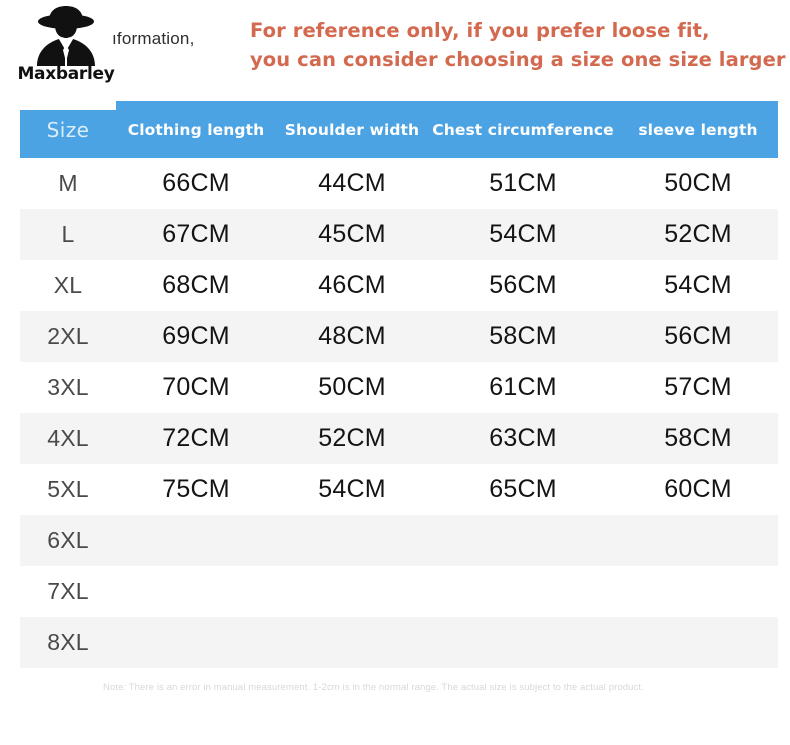 This screenshot has width=790, height=745. I want to click on table-row: 3XL 70CM 50CM 61CM 57CM, so click(399, 387).